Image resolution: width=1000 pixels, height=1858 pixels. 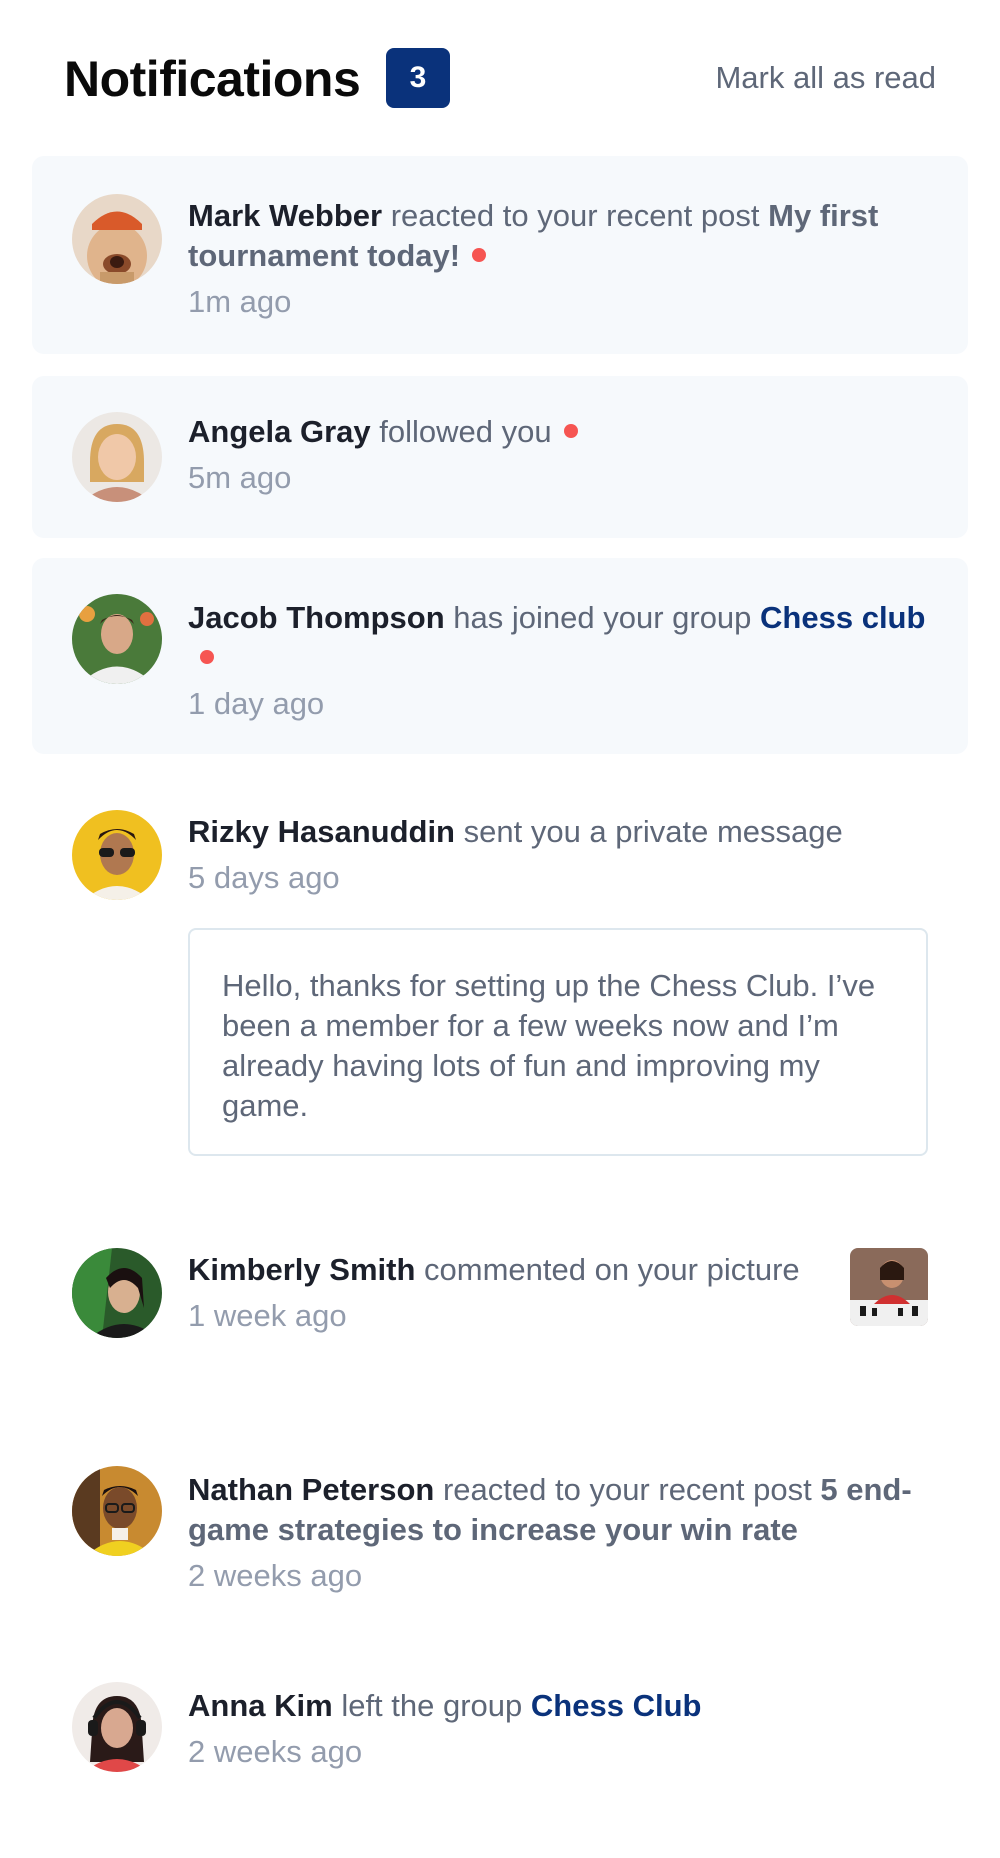 I want to click on avatar-angela-gray, so click(x=117, y=457).